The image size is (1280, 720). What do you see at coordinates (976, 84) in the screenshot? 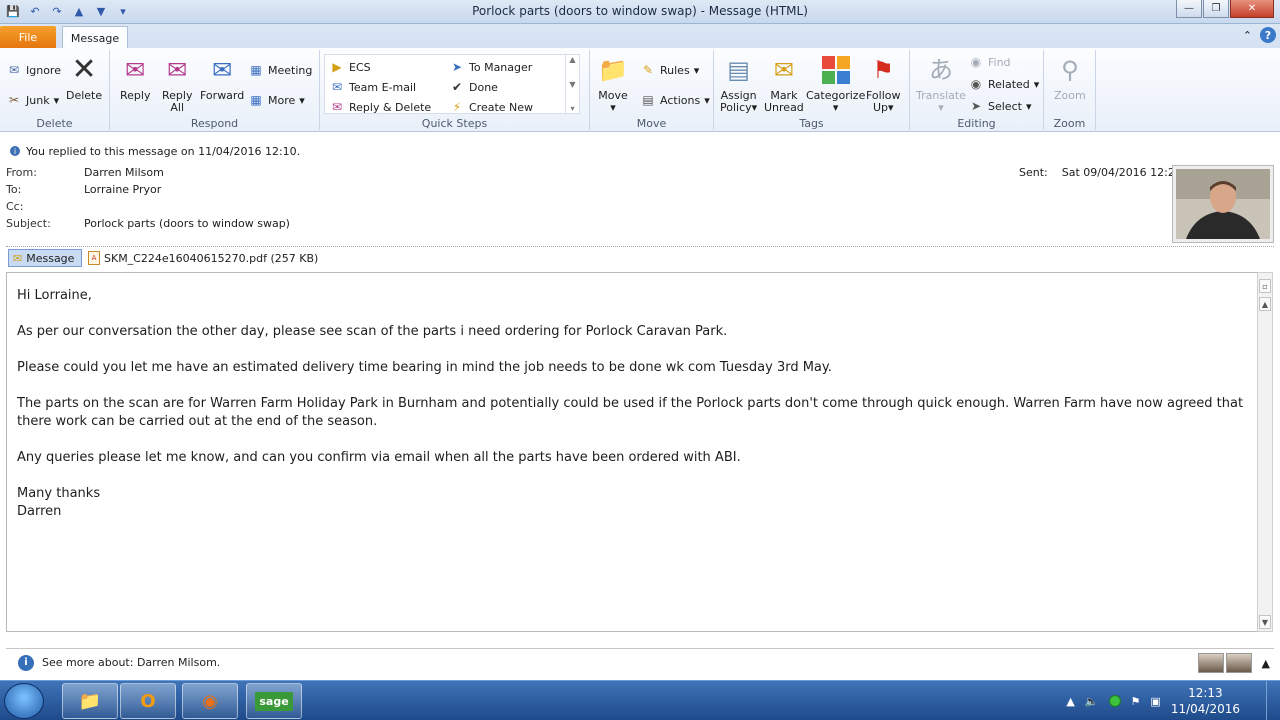
I see `related-icon: ◉` at bounding box center [976, 84].